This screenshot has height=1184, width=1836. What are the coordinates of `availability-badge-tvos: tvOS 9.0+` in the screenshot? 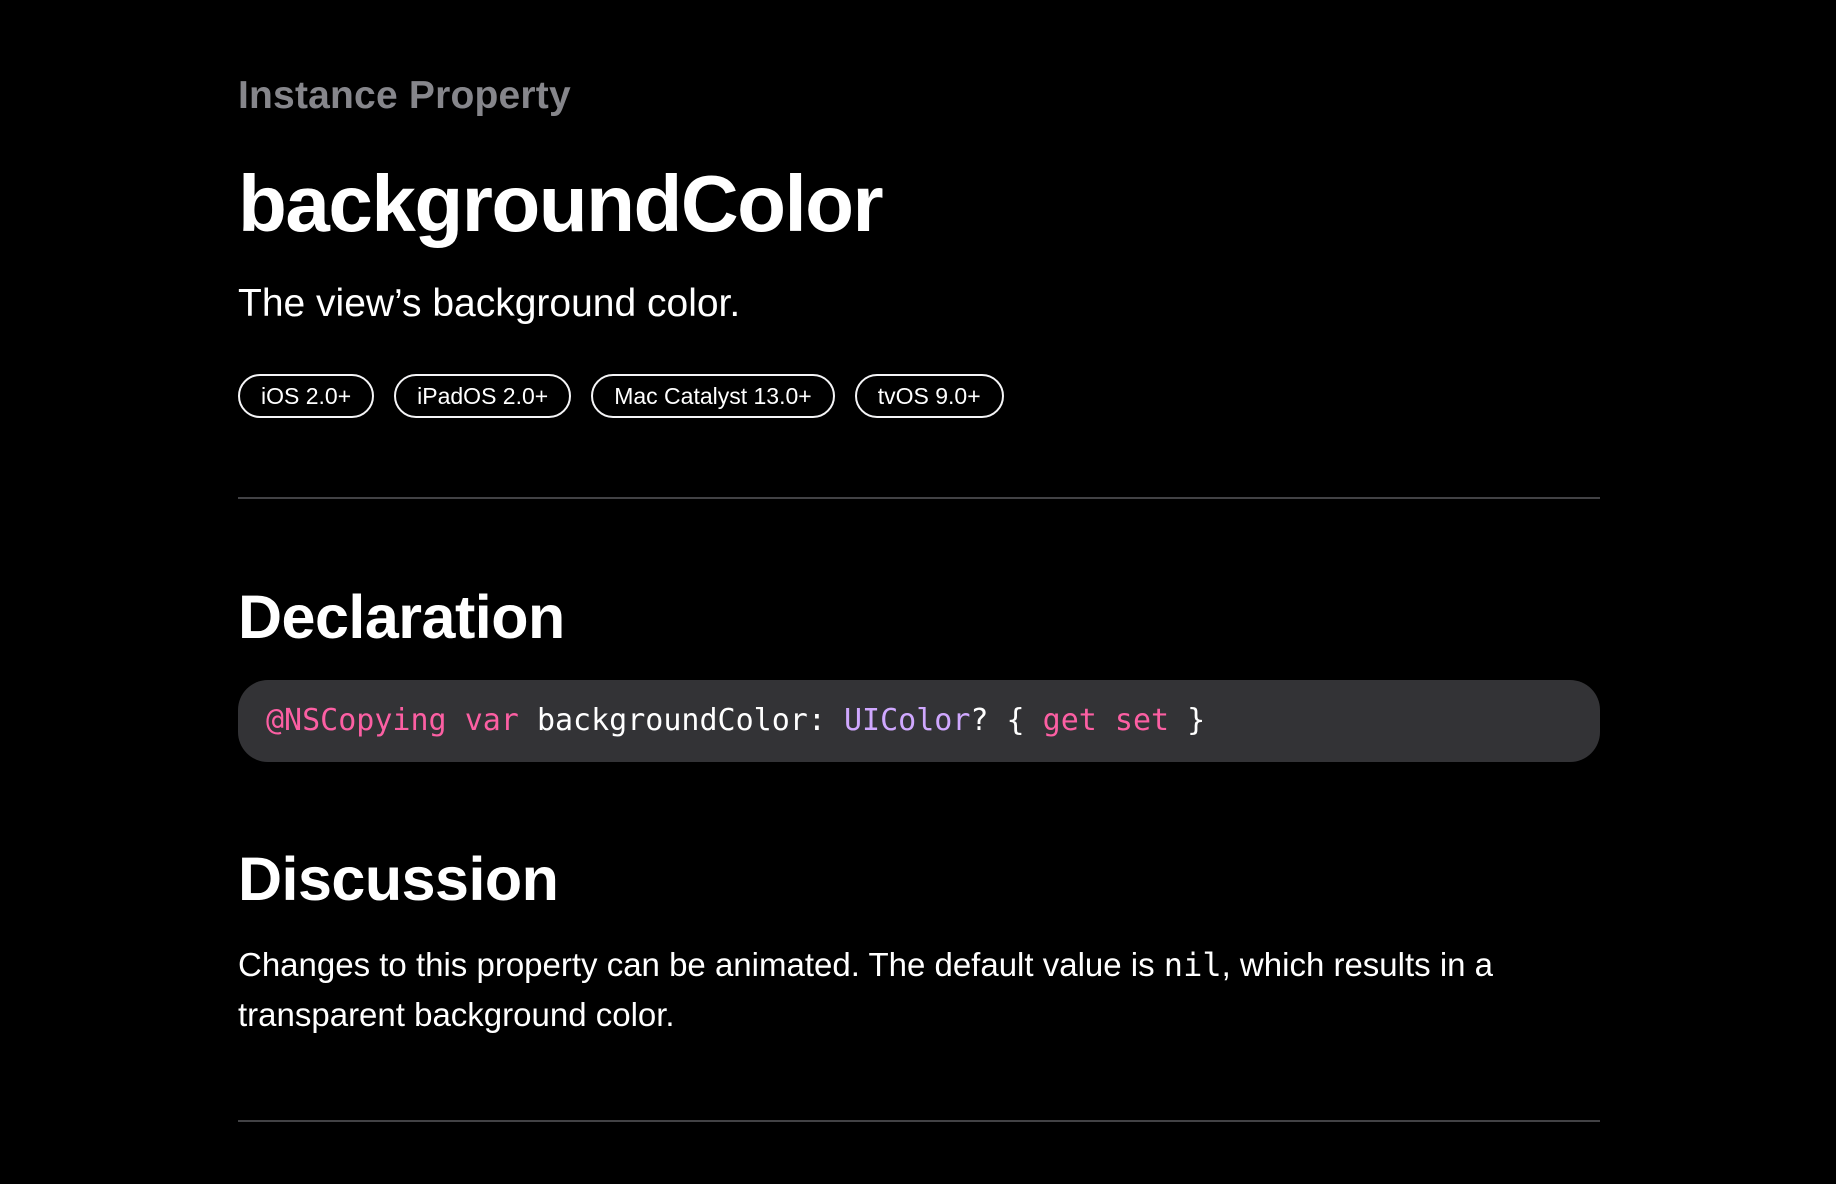 It's located at (929, 396).